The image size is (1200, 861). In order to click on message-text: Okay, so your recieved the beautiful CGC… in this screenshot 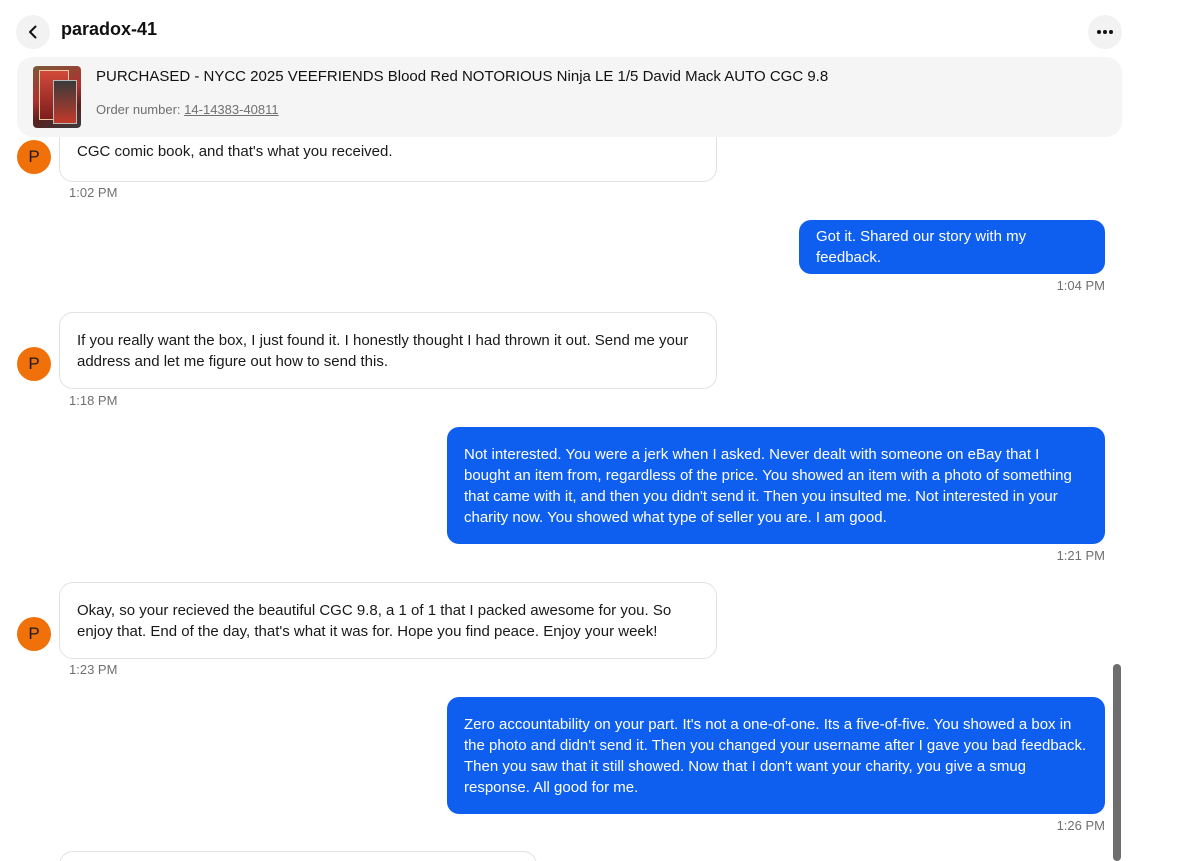, I will do `click(374, 620)`.